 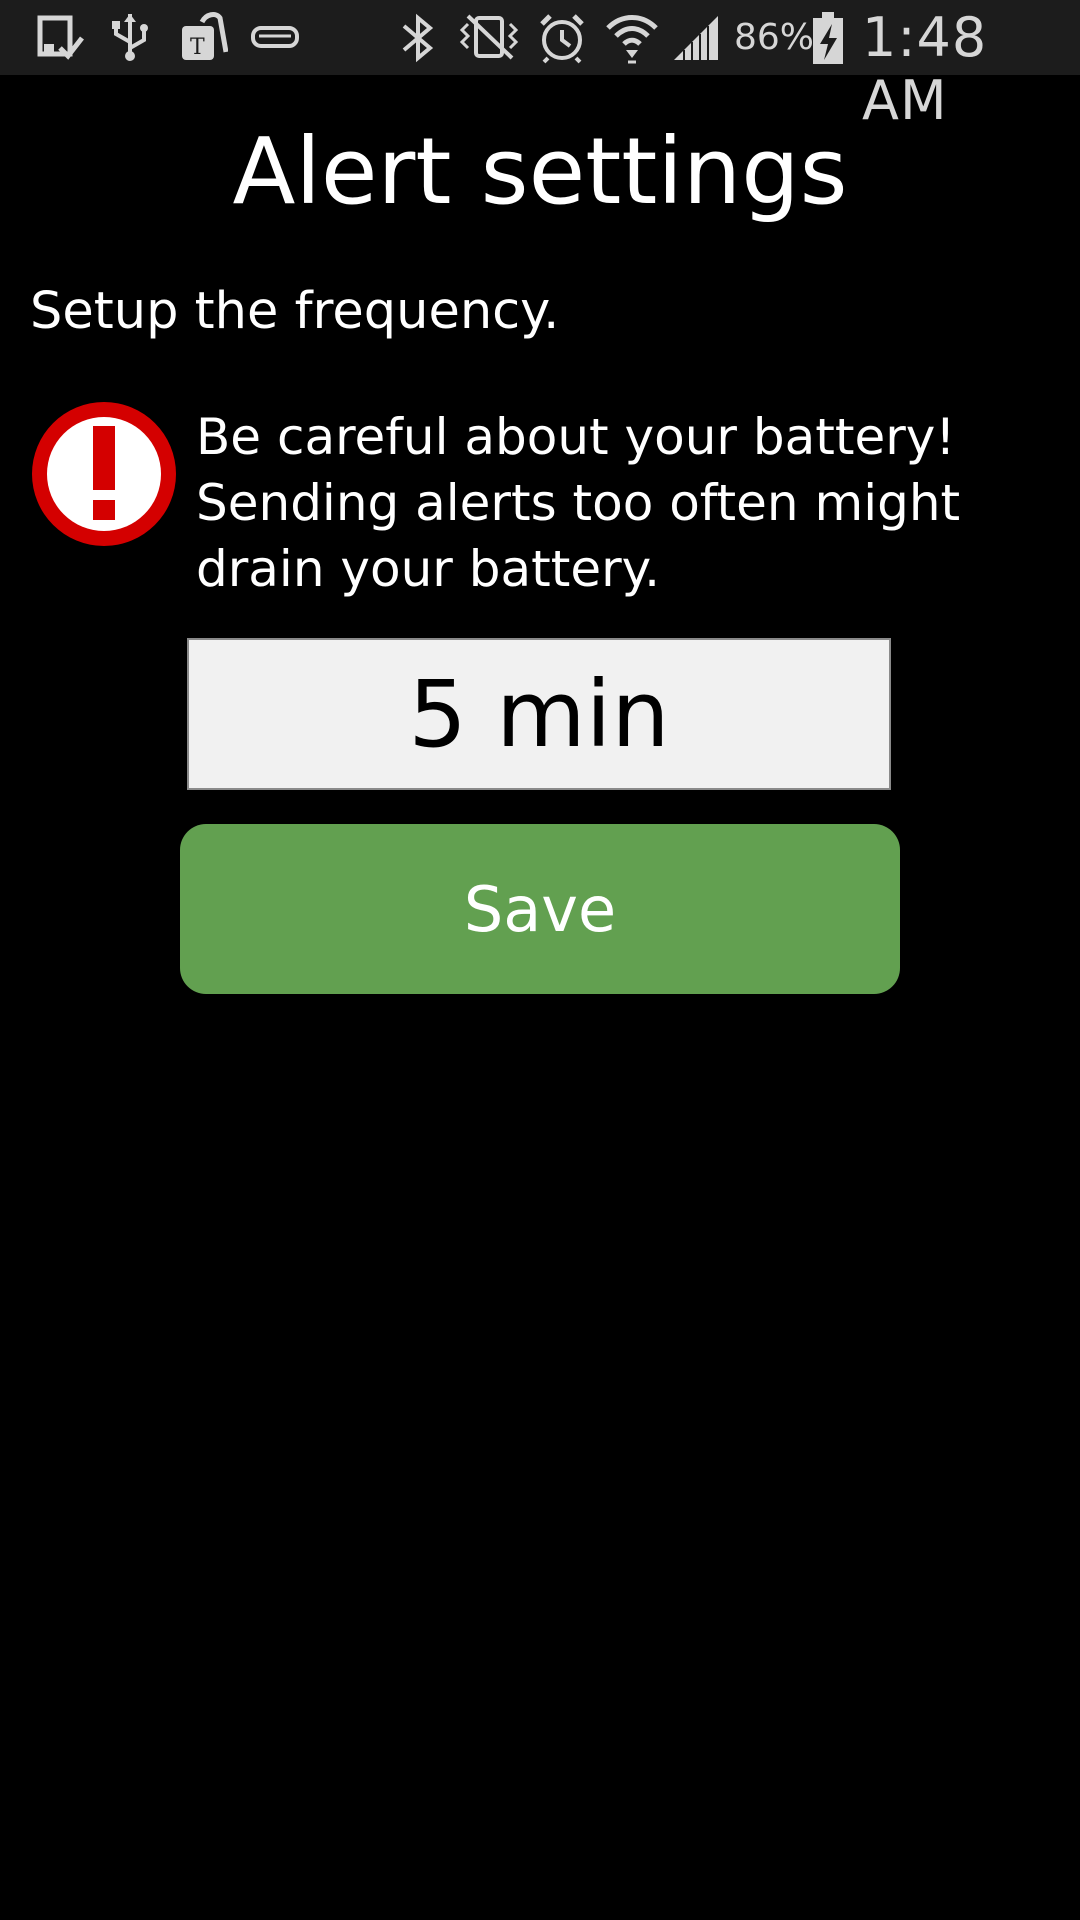 What do you see at coordinates (562, 38) in the screenshot?
I see `alarm-icon` at bounding box center [562, 38].